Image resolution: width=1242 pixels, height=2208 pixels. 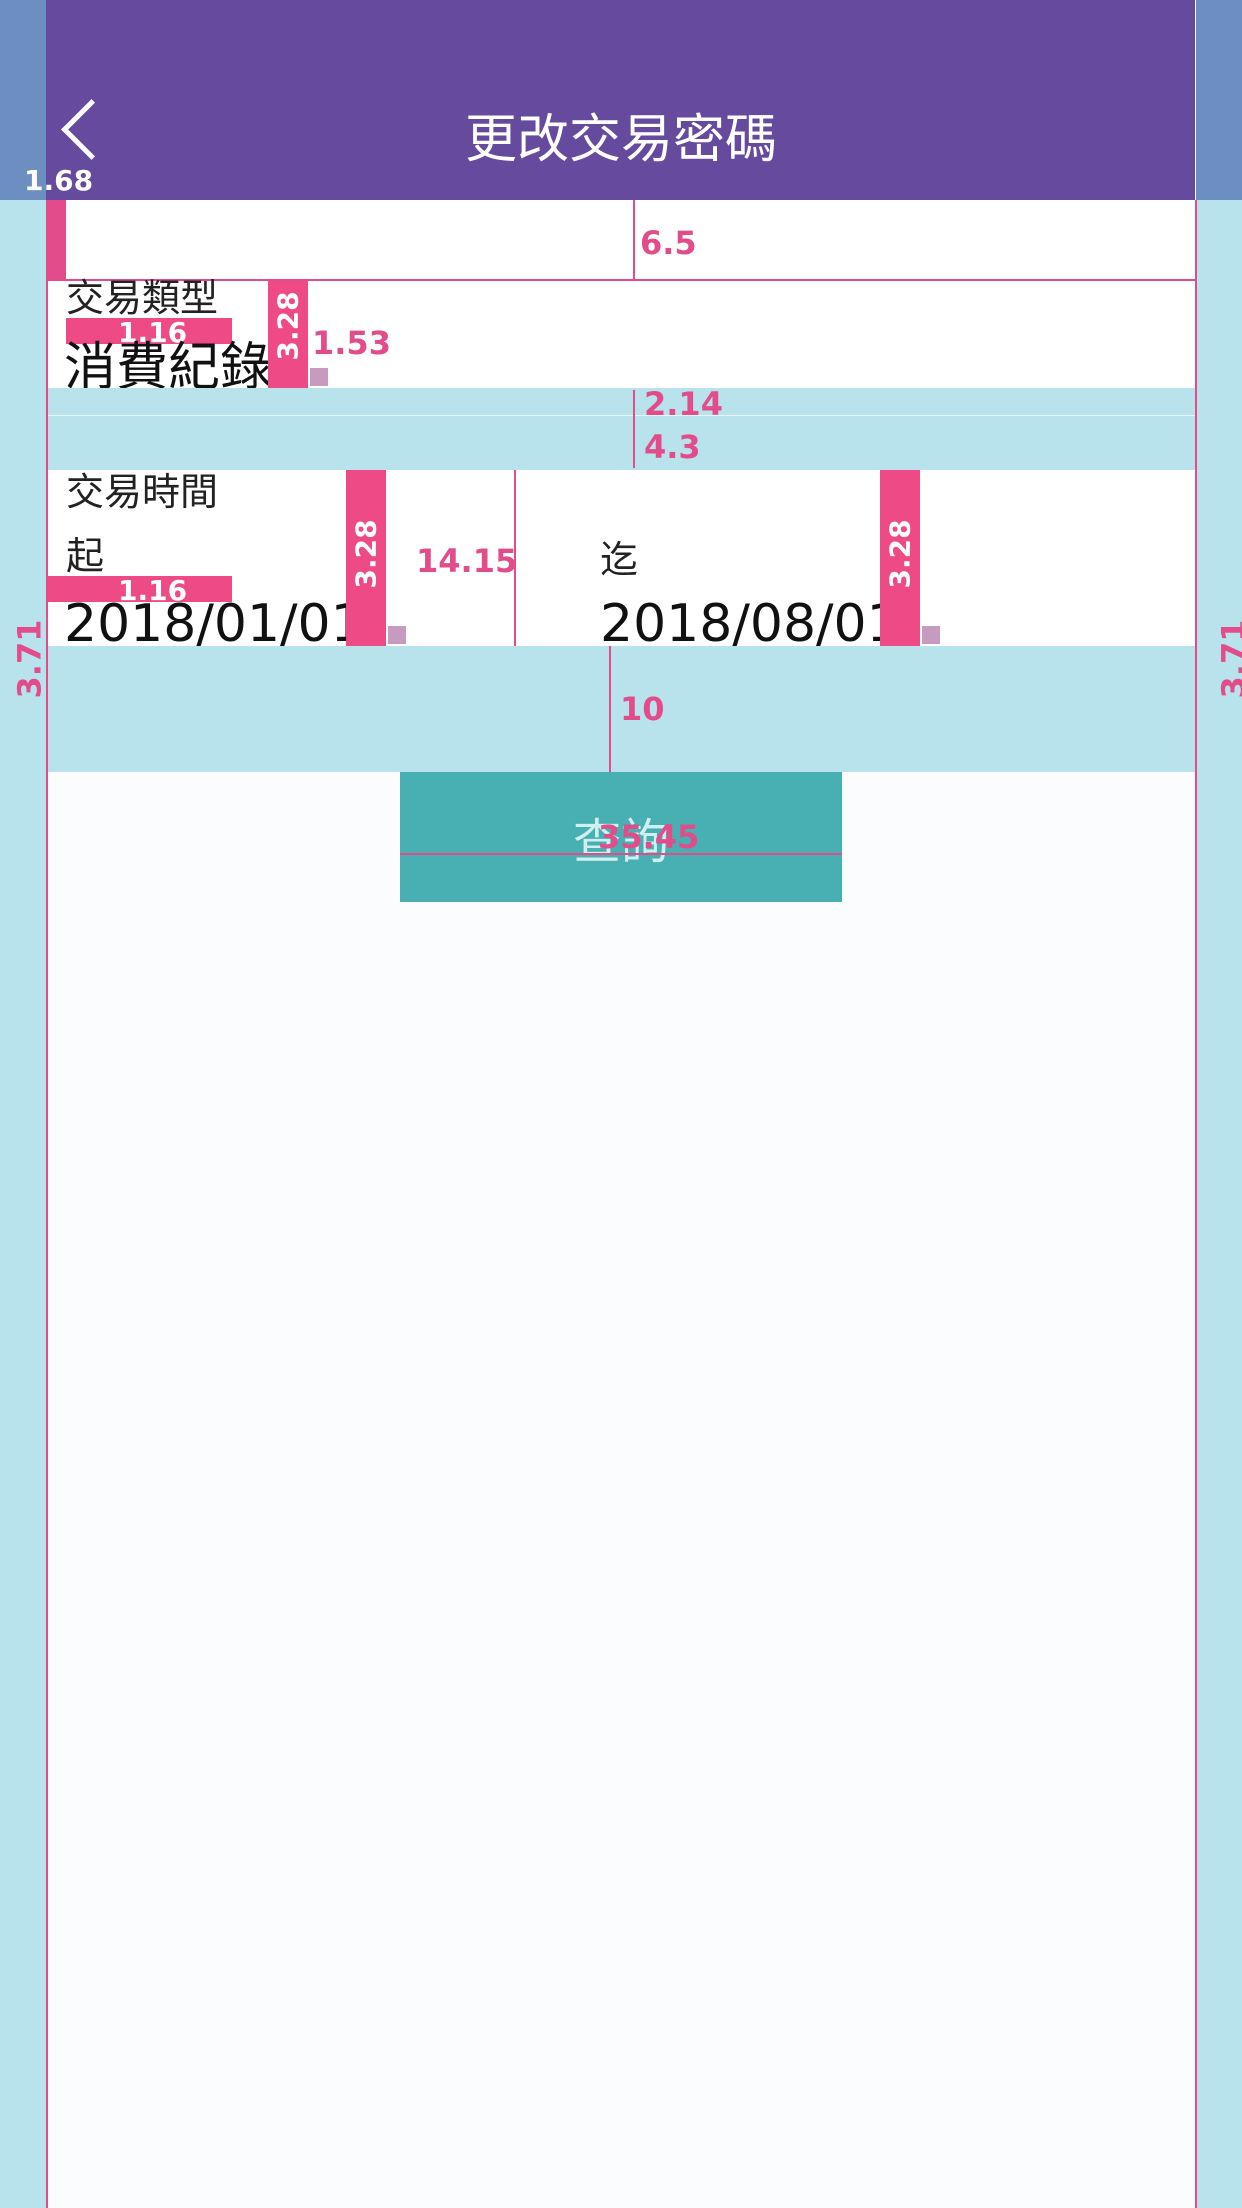 What do you see at coordinates (672, 447) in the screenshot?
I see `annotation-divider-2: 4.3` at bounding box center [672, 447].